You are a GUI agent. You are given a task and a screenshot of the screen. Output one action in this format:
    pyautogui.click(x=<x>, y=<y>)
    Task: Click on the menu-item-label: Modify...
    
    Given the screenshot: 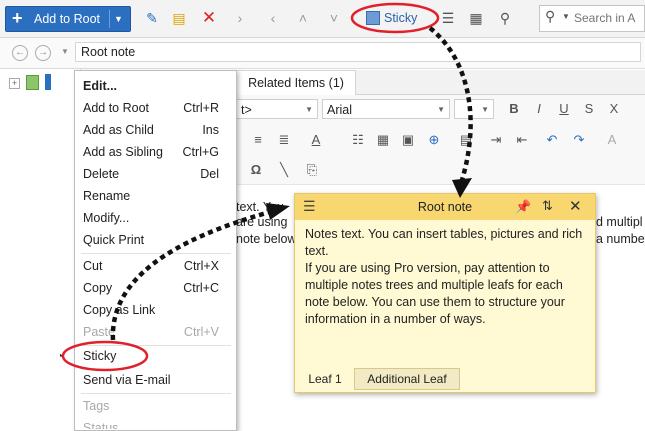 What is the action you would take?
    pyautogui.click(x=106, y=218)
    